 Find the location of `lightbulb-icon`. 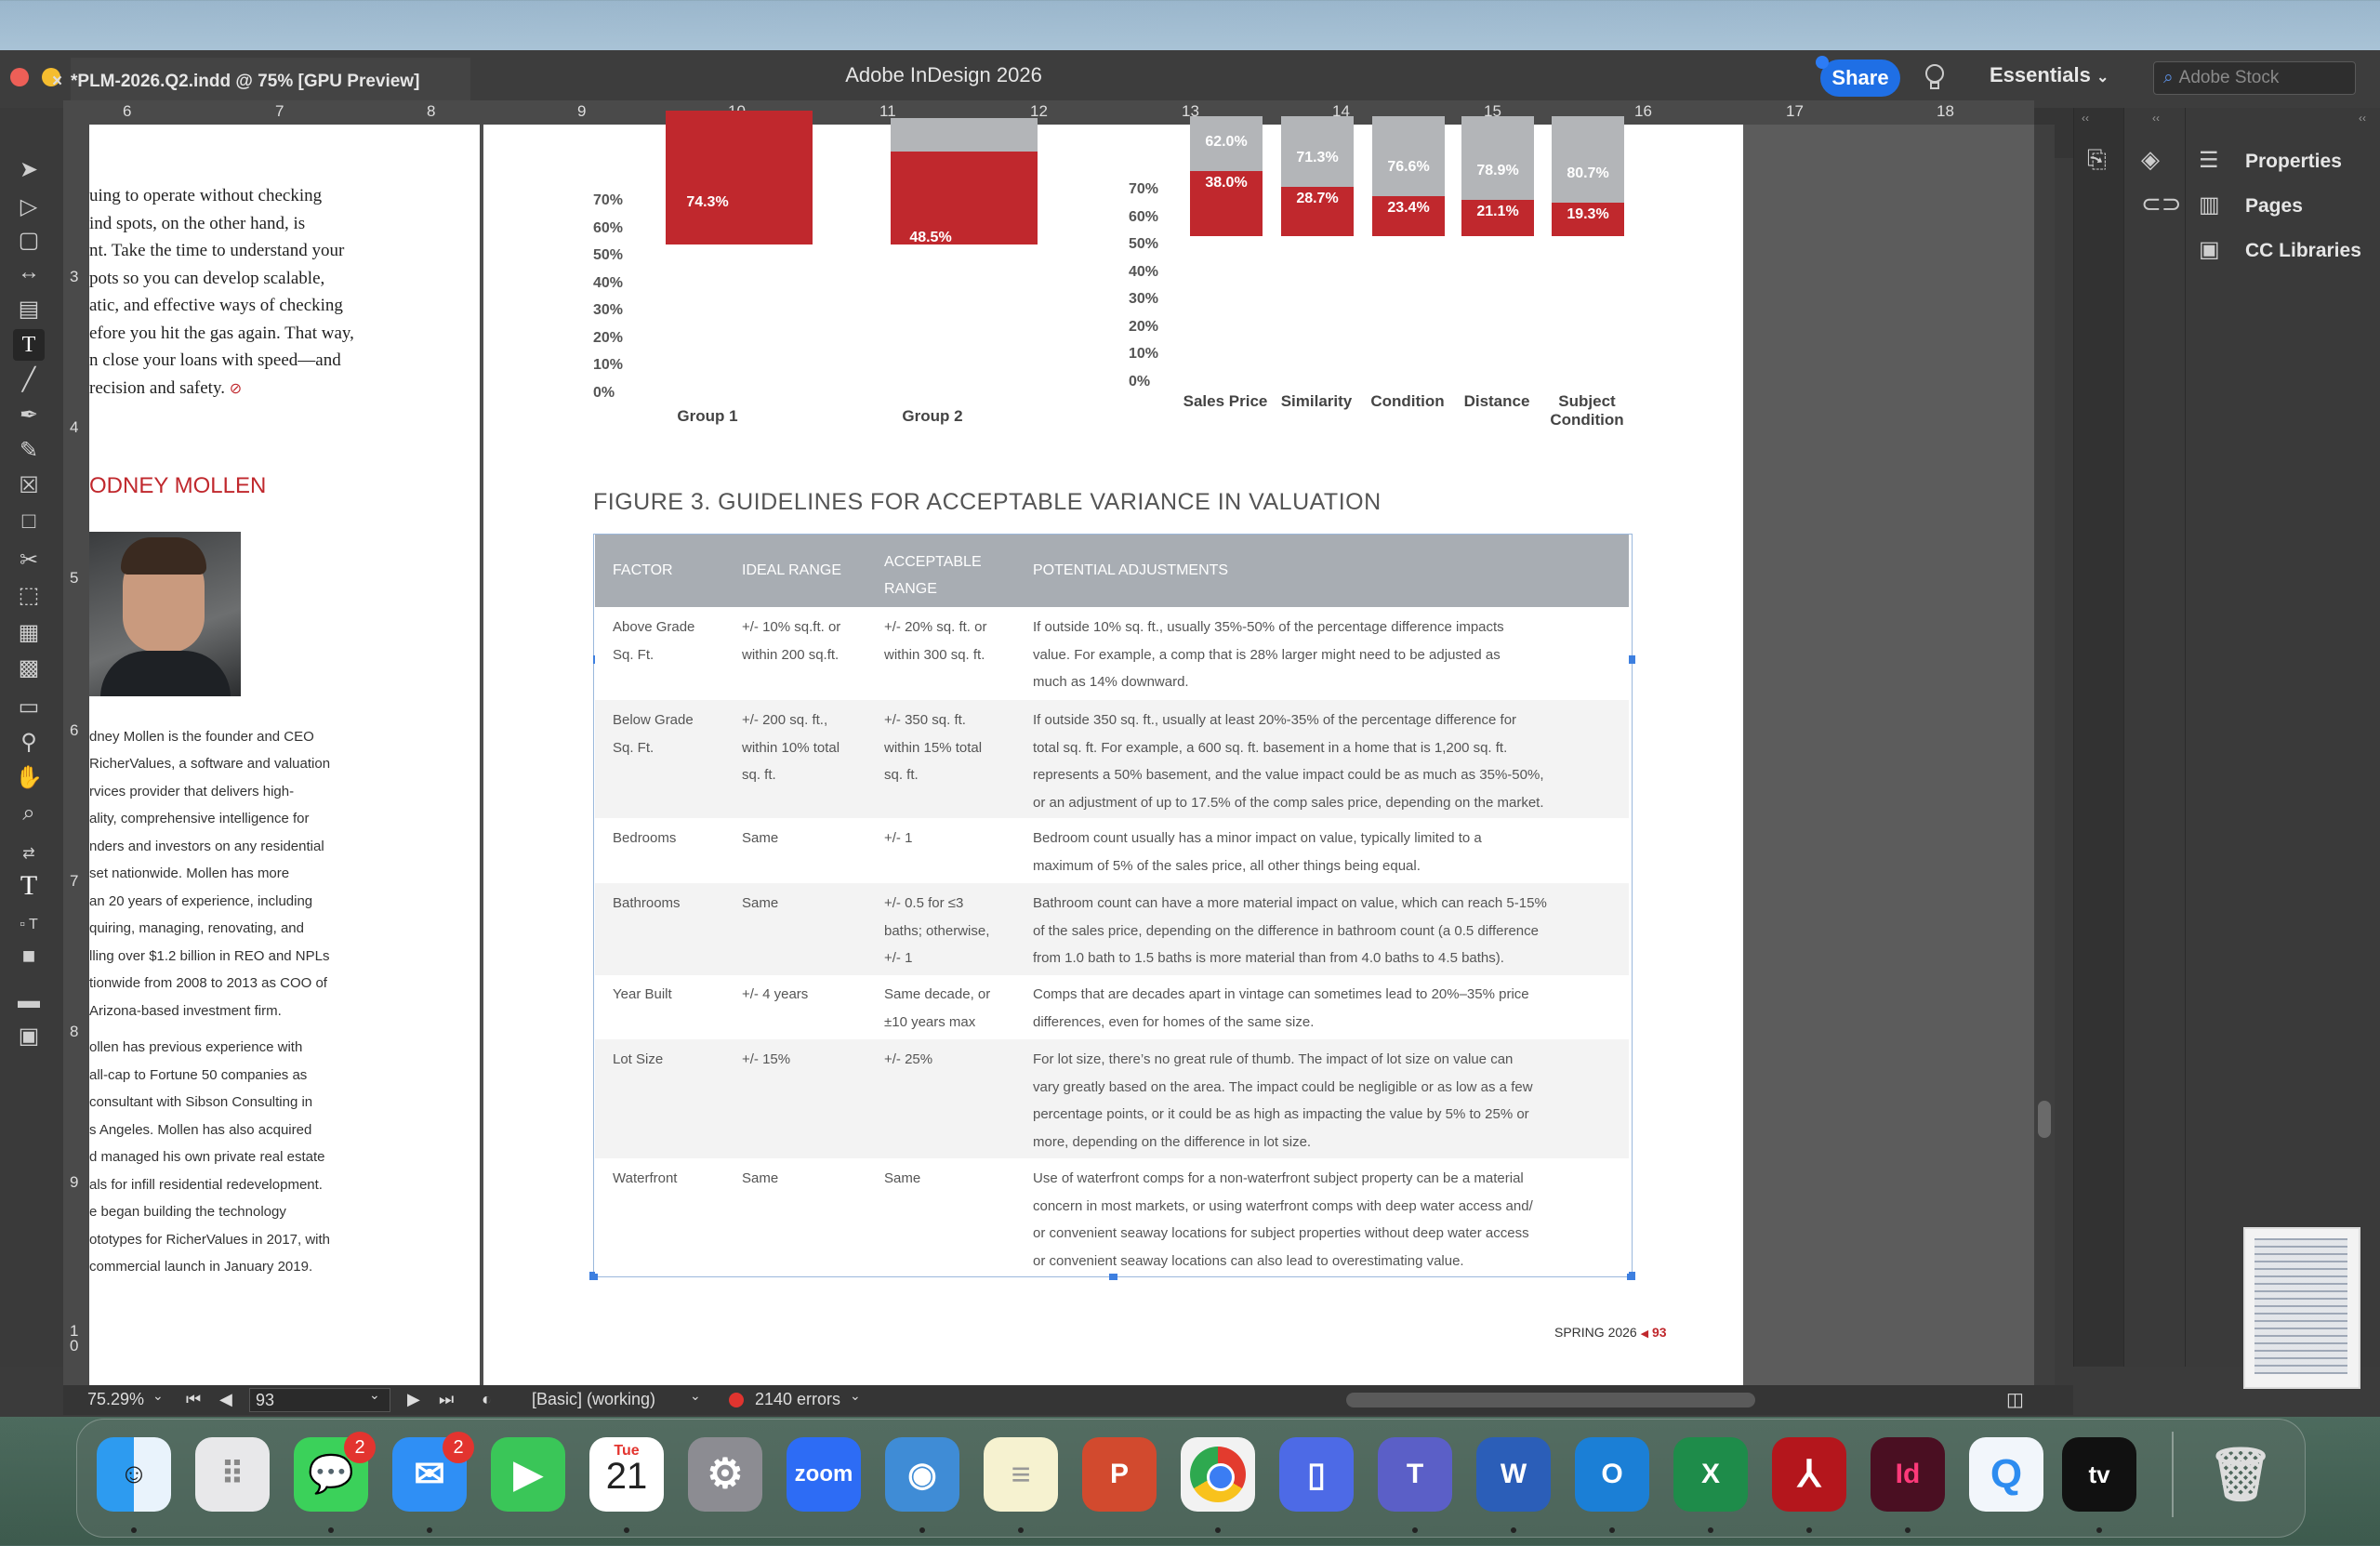

lightbulb-icon is located at coordinates (1934, 78).